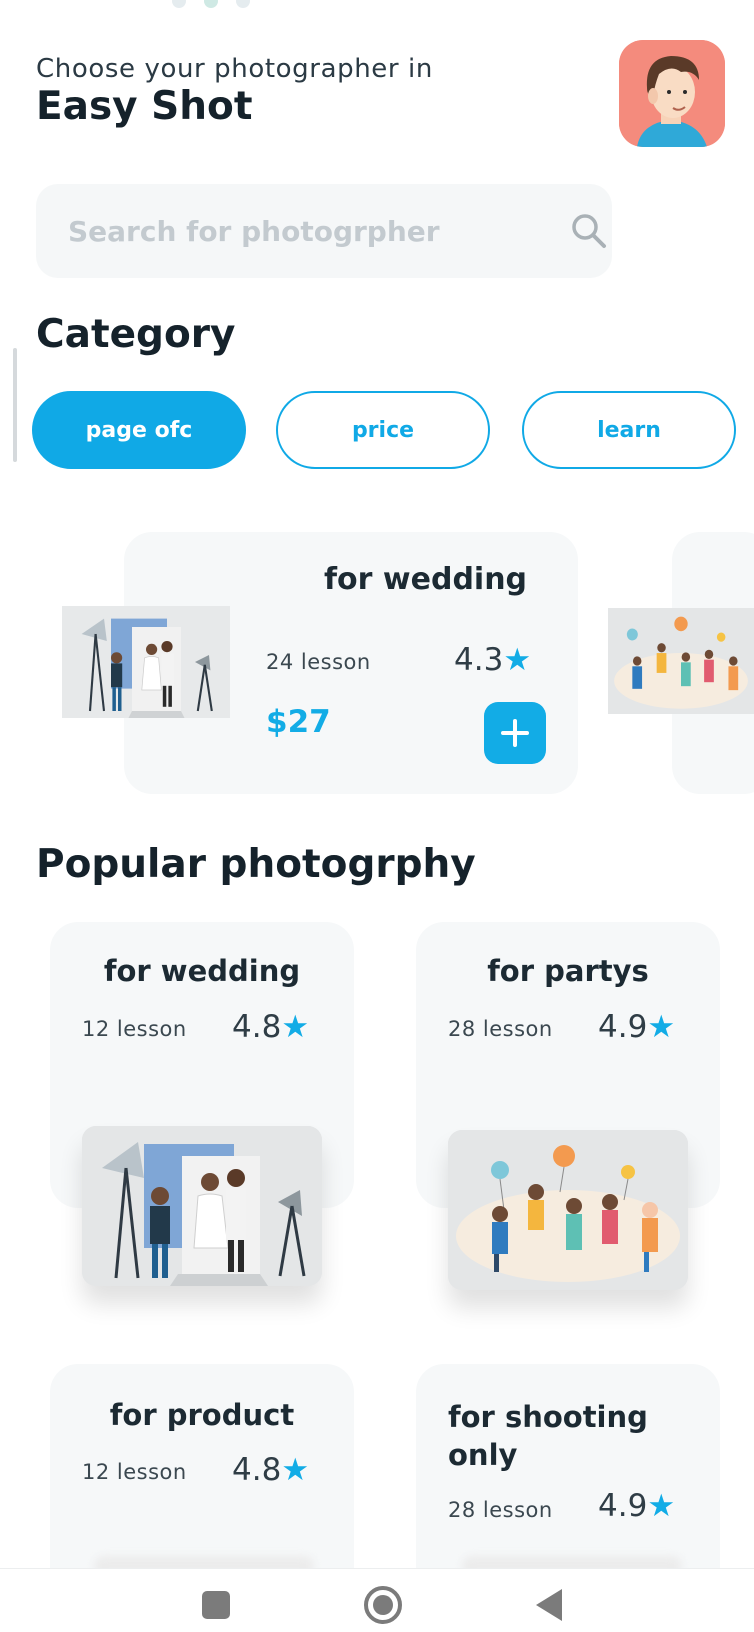 The width and height of the screenshot is (754, 1632). What do you see at coordinates (144, 106) in the screenshot?
I see `app-title: Easy Shot` at bounding box center [144, 106].